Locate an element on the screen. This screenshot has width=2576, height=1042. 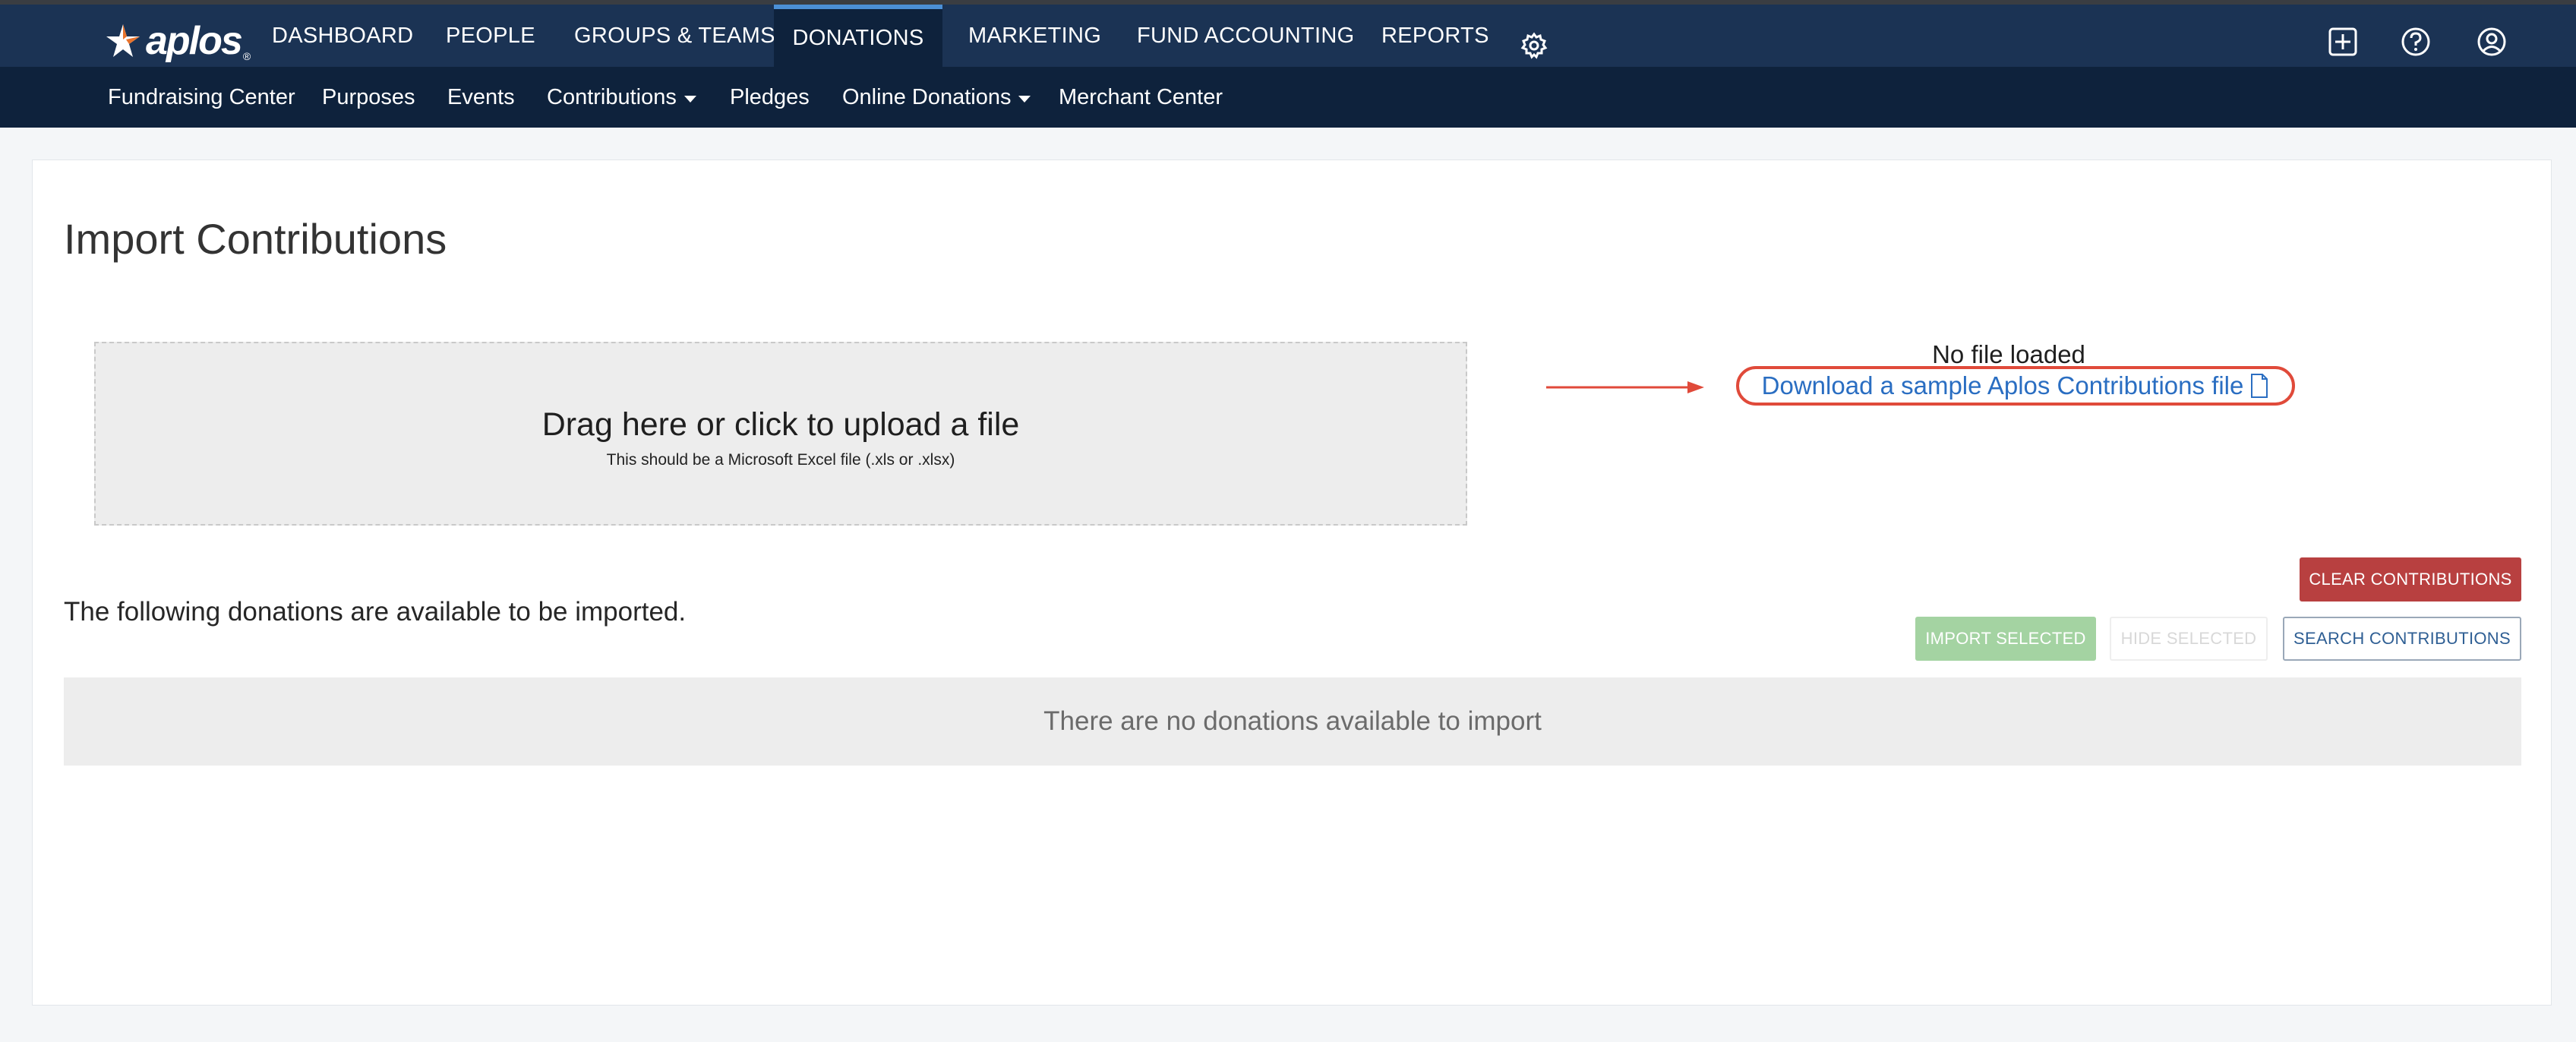
aplos-logo: aplos ® is located at coordinates (177, 41).